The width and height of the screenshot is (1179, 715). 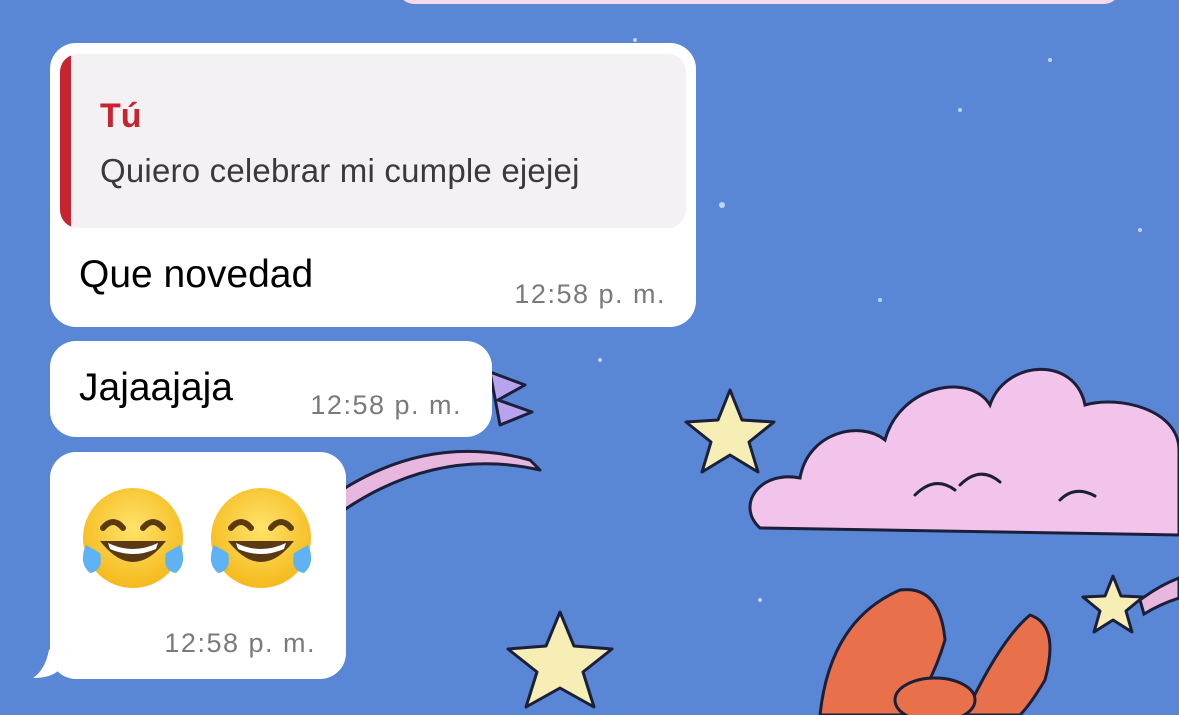 I want to click on message-text: Que novedad, so click(x=196, y=274).